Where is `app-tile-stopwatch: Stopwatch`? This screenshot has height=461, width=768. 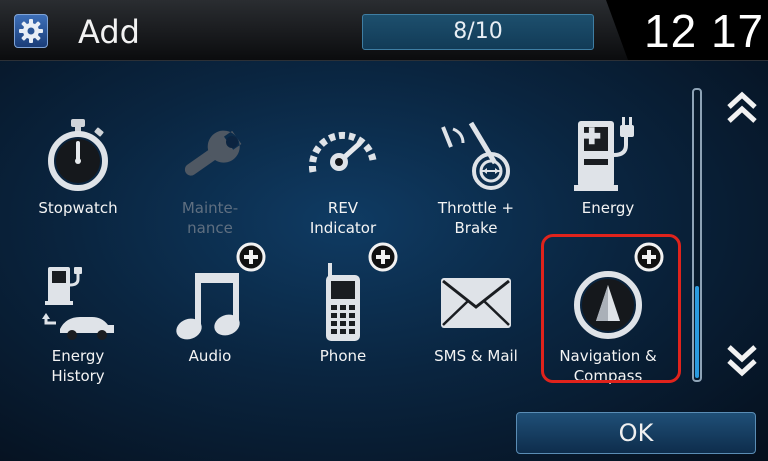
app-tile-stopwatch: Stopwatch is located at coordinates (78, 180).